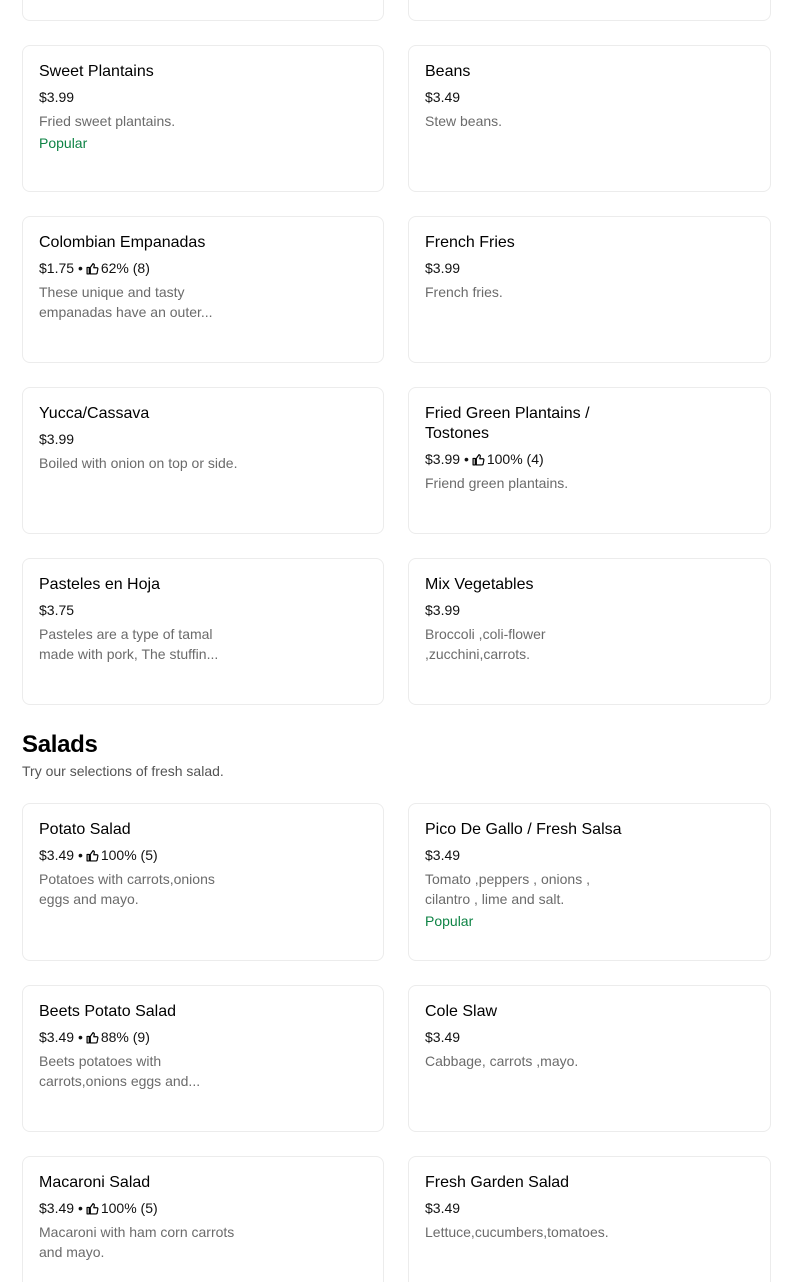  What do you see at coordinates (502, 1061) in the screenshot?
I see `item-description: Cabbage, carrots ,mayo.` at bounding box center [502, 1061].